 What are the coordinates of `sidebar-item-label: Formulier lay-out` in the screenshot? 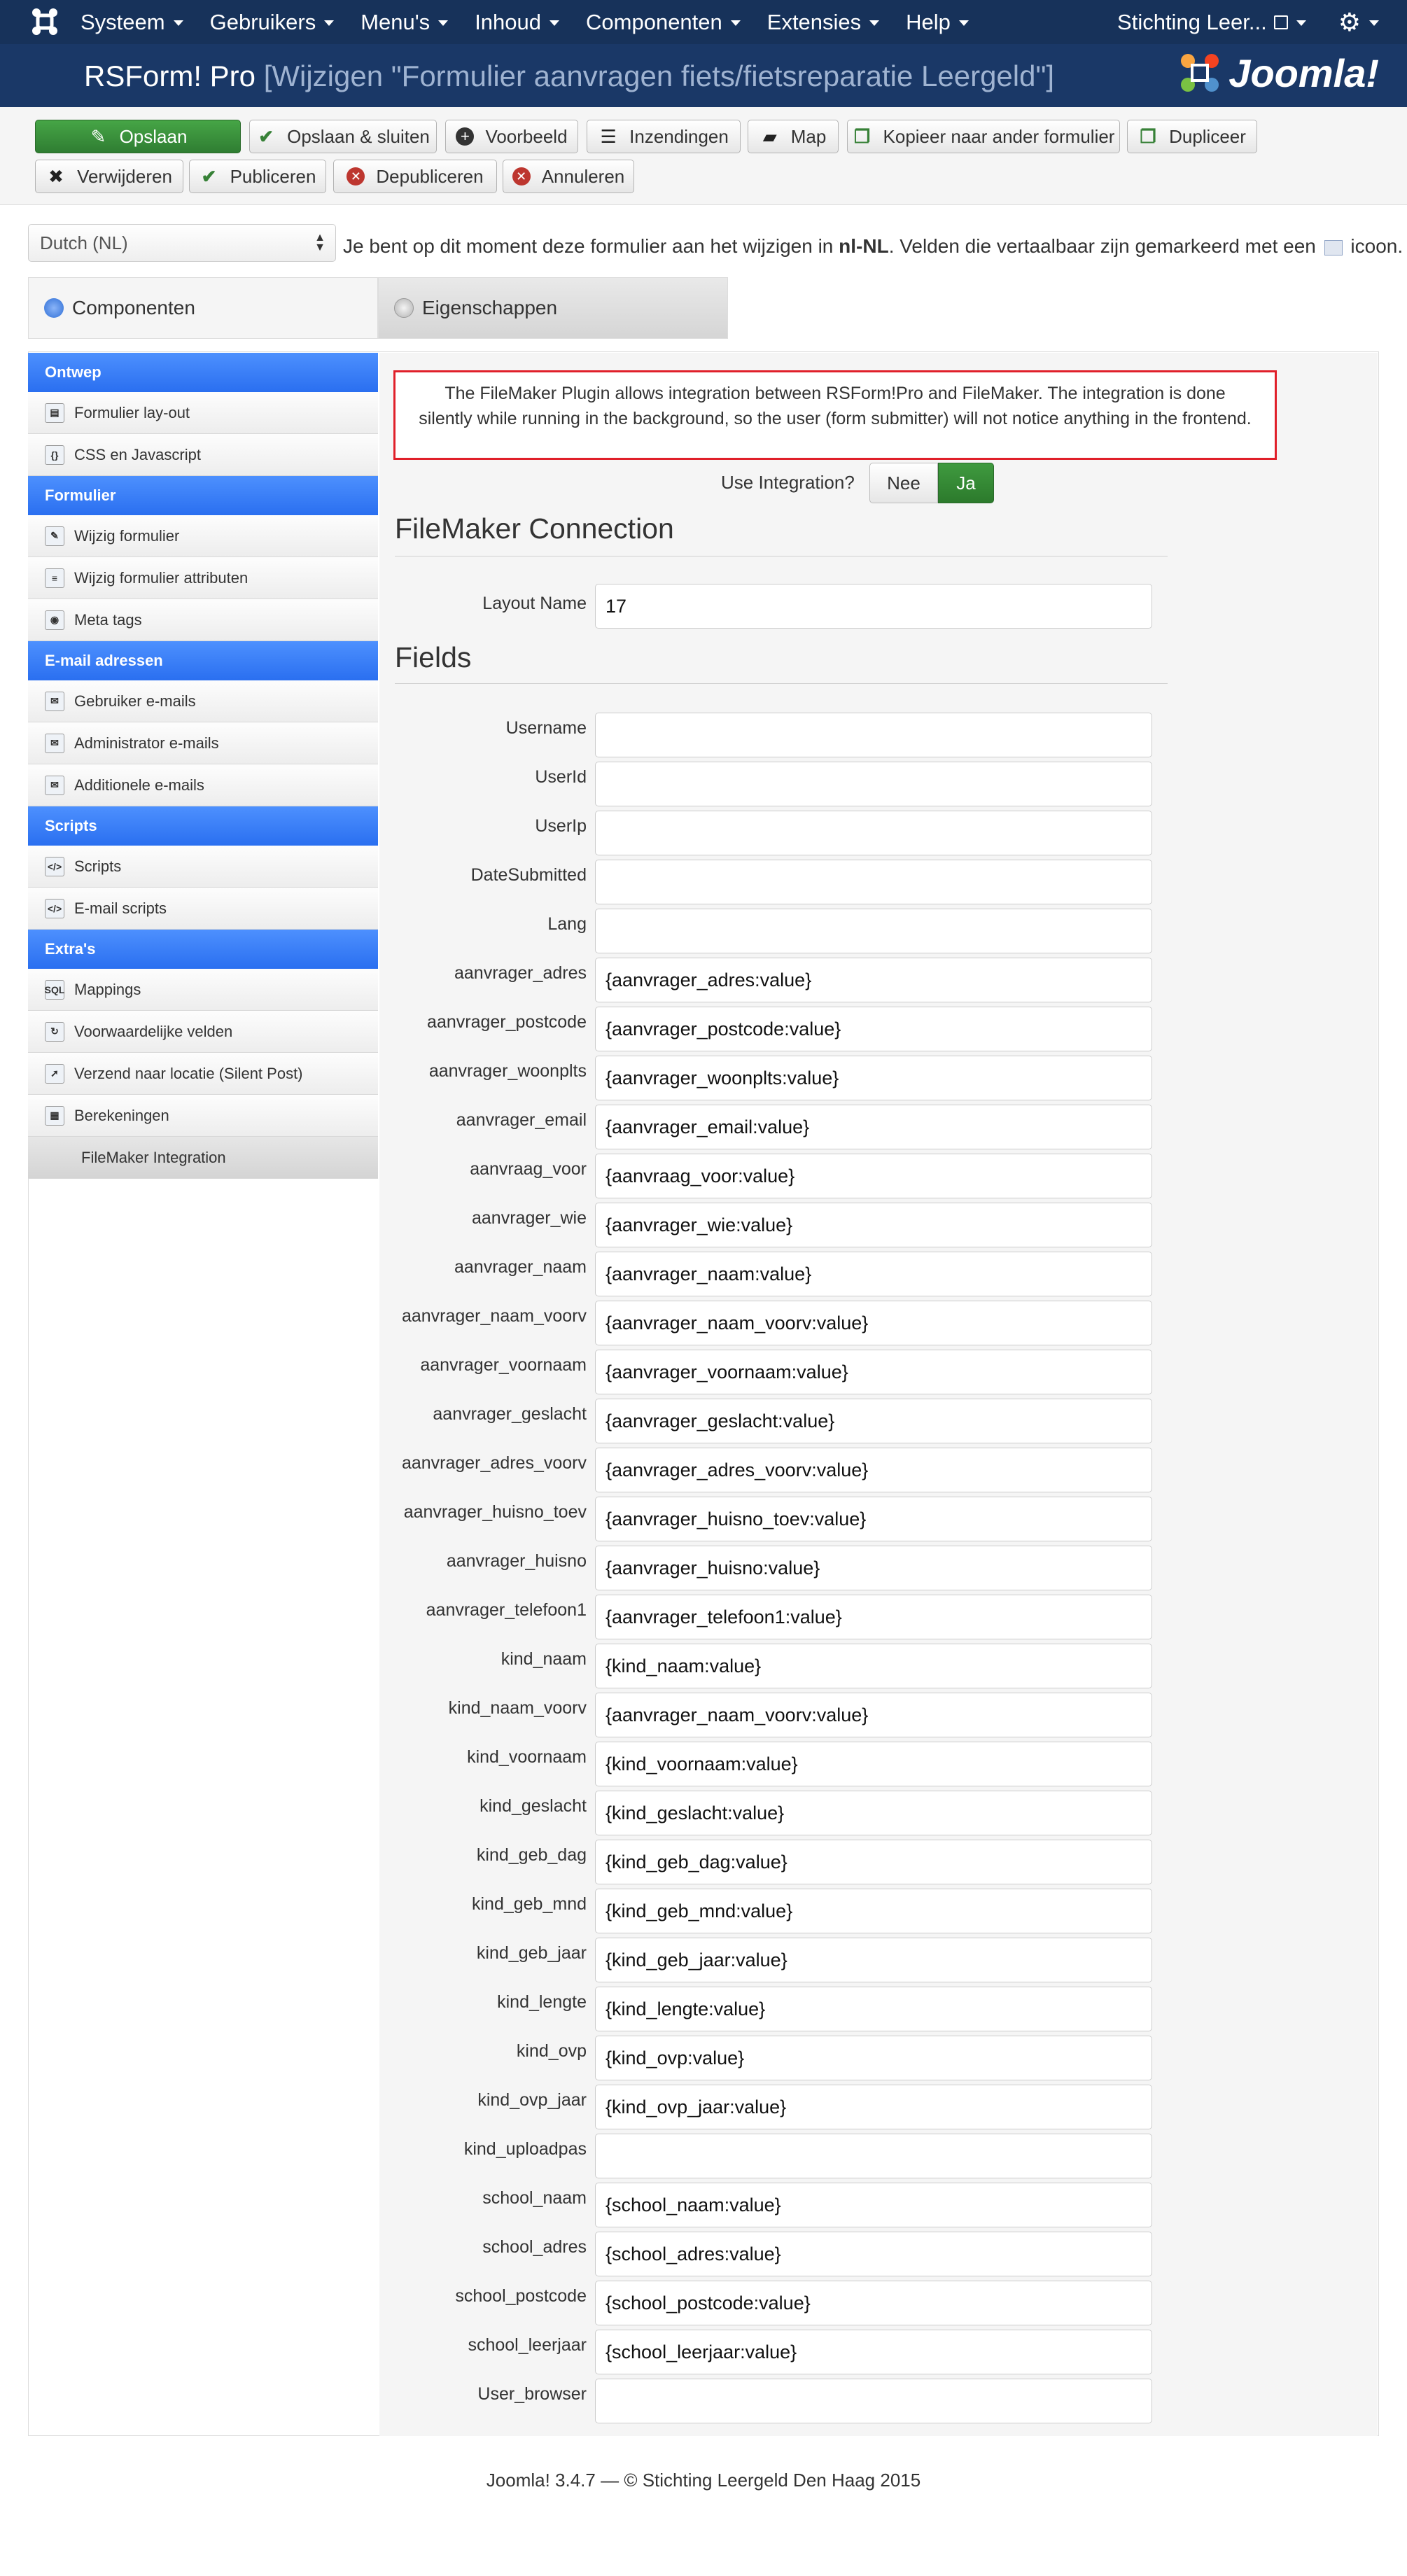 It's located at (132, 412).